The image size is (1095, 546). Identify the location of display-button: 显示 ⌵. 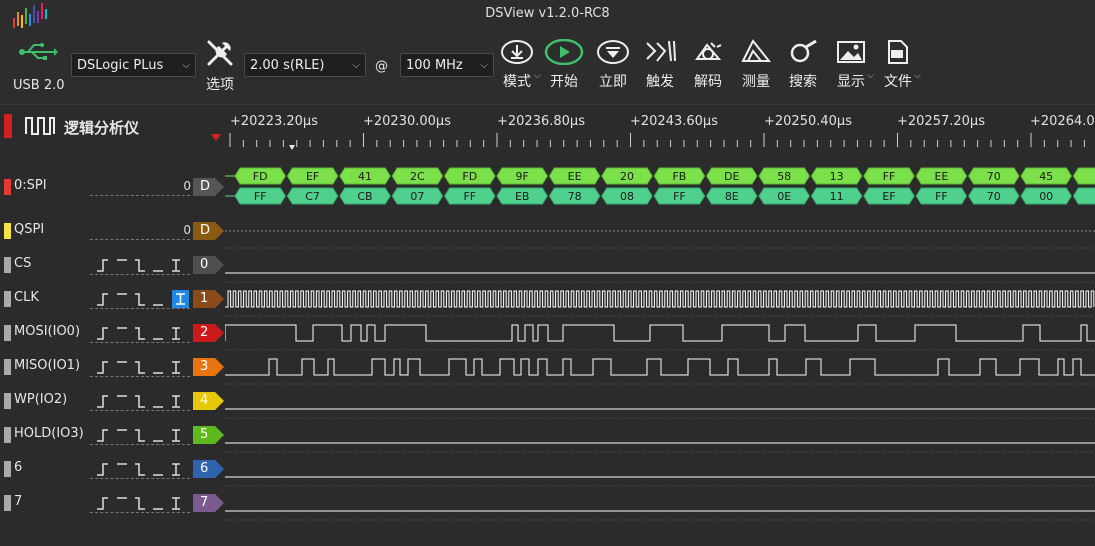
(851, 65).